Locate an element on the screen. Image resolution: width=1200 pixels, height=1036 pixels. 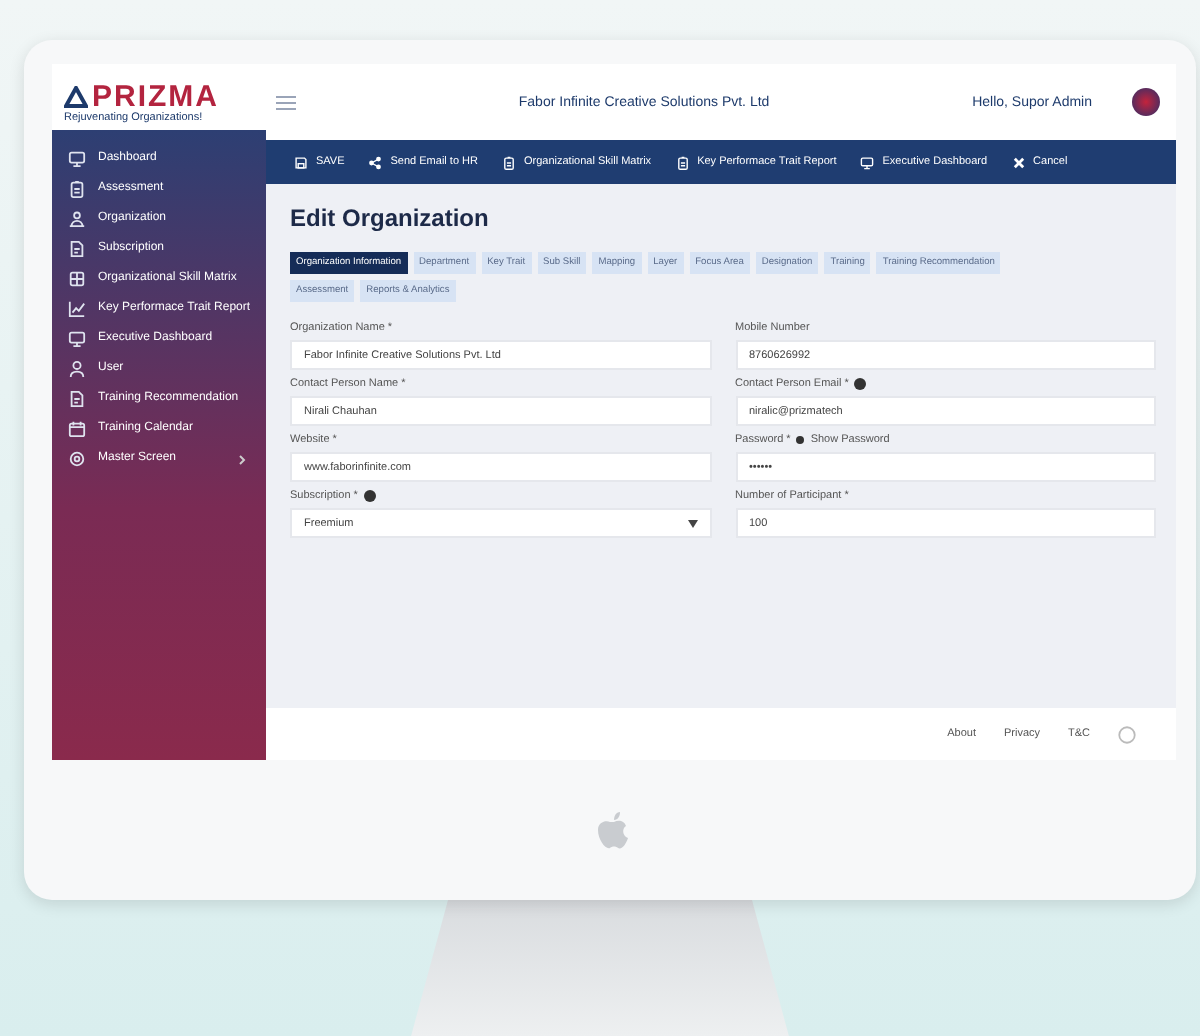
people-icon is located at coordinates (77, 219).